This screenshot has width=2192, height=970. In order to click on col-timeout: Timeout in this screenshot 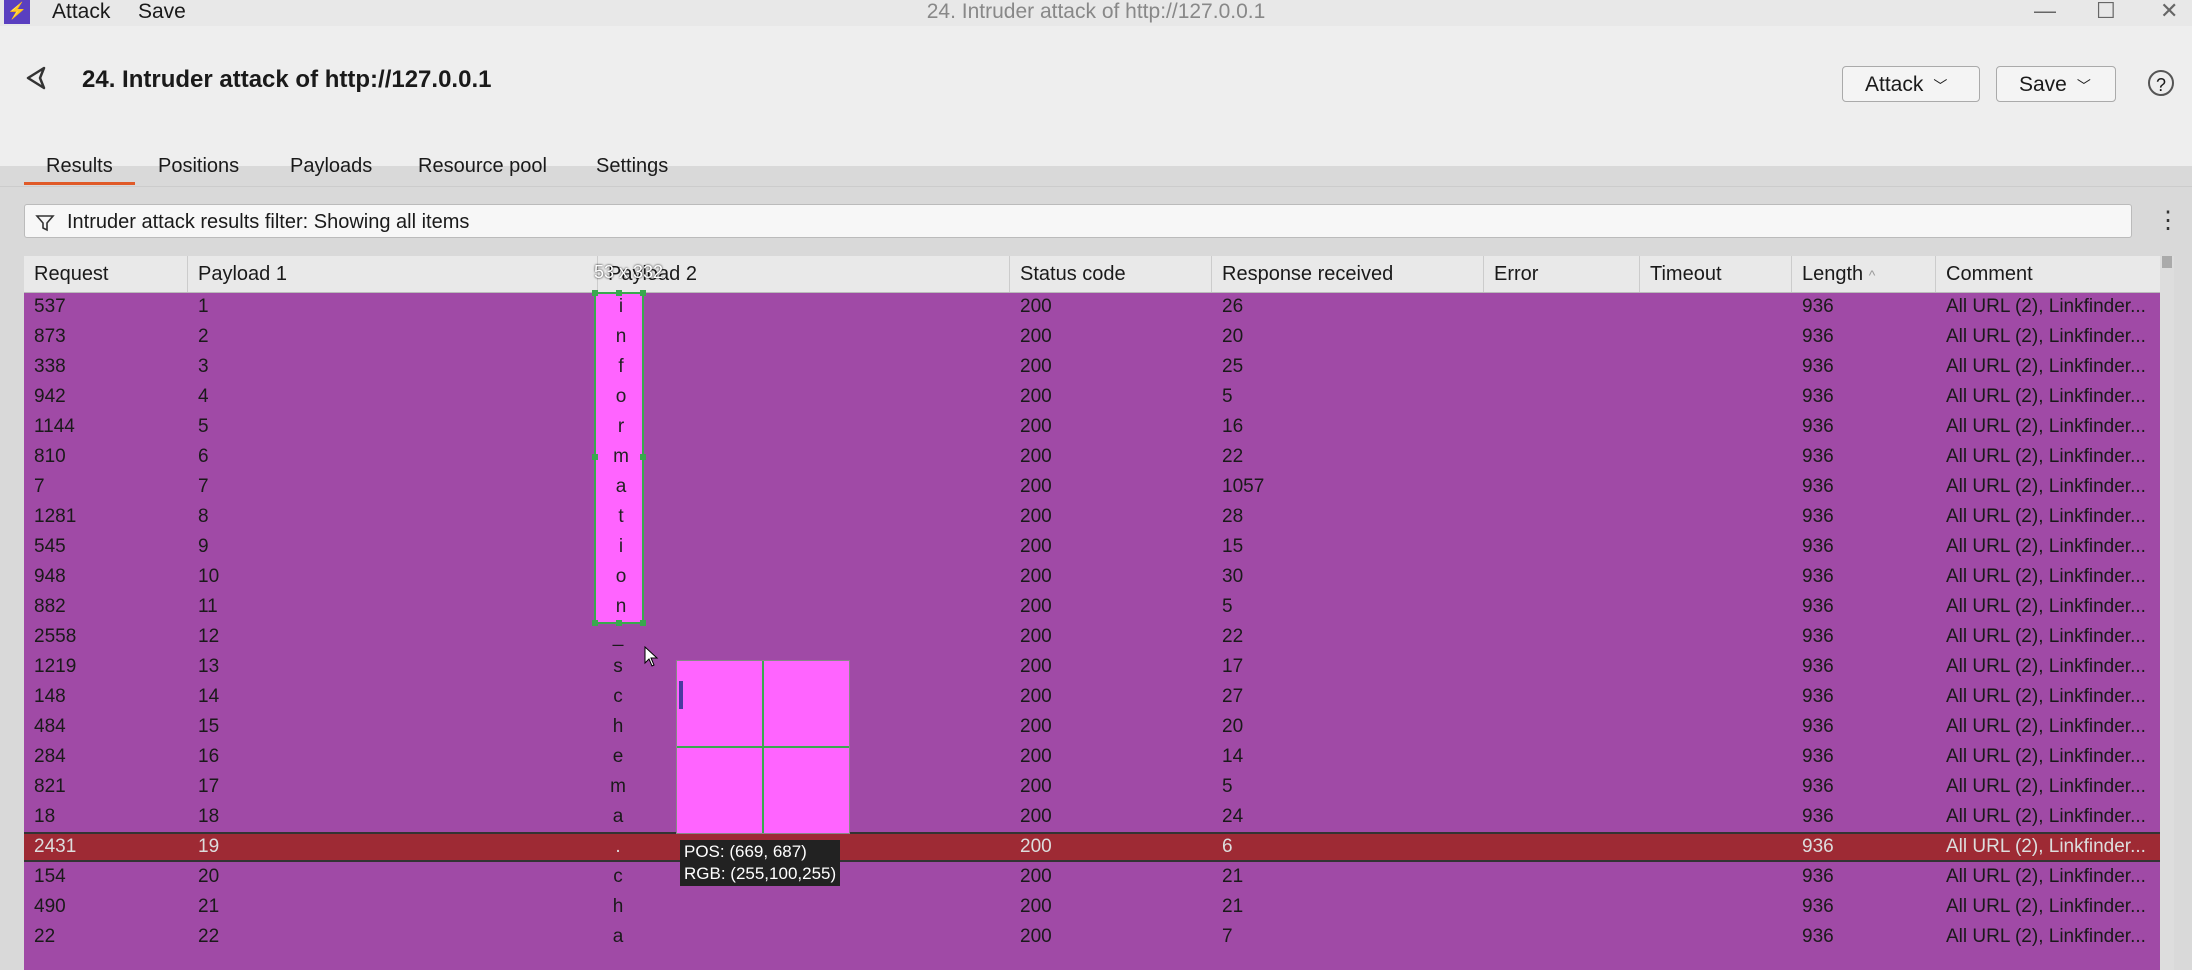, I will do `click(1716, 274)`.